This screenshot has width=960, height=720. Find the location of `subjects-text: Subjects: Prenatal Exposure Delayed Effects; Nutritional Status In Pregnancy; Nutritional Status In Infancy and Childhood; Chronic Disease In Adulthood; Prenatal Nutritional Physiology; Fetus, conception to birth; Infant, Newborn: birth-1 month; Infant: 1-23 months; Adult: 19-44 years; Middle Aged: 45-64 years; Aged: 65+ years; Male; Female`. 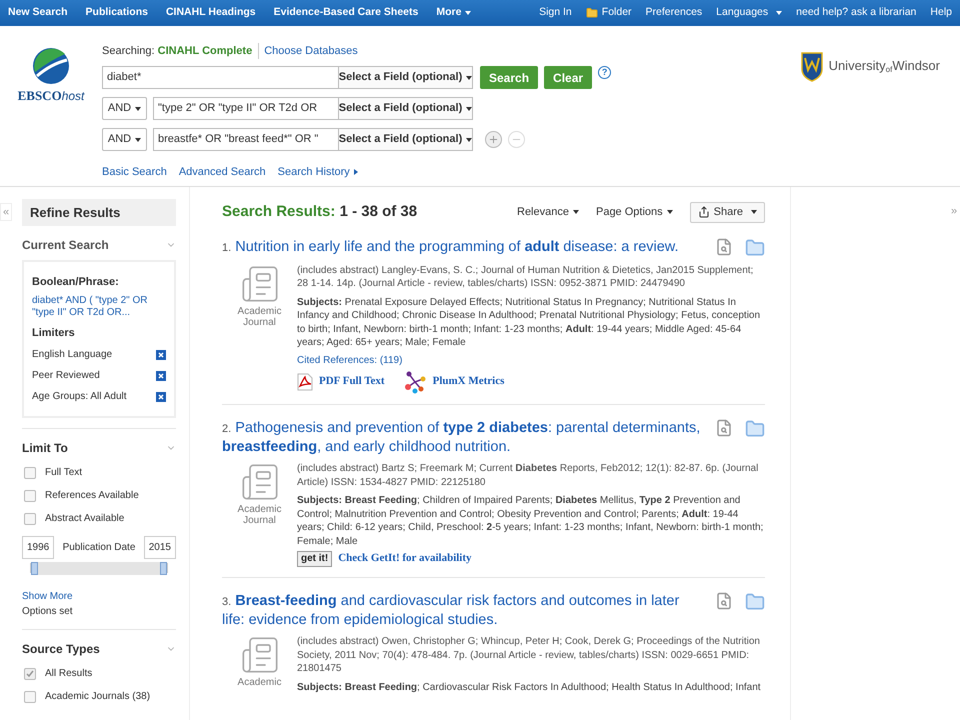

subjects-text: Subjects: Prenatal Exposure Delayed Effects; Nutritional Status In Pregnancy; Nutritional Status In Infancy and Childhood; Chronic Disease In Adulthood; Prenatal Nutritional Physiology; Fetus, conception to birth; Infant, Newborn: birth-1 month; Infant: 1-23 months; Adult: 19-44 years; Middle Aged: 45-64 years; Aged: 65+ years; Male; Female is located at coordinates (529, 323).